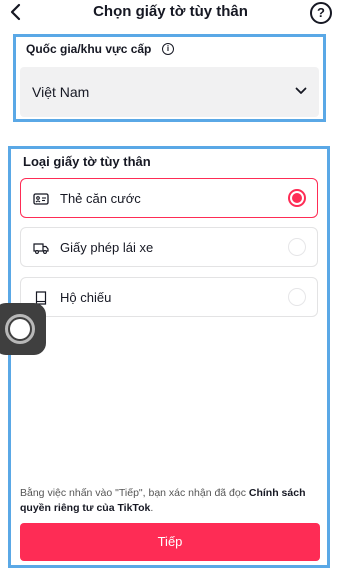  What do you see at coordinates (86, 297) in the screenshot?
I see `option-label: Hộ chiếu` at bounding box center [86, 297].